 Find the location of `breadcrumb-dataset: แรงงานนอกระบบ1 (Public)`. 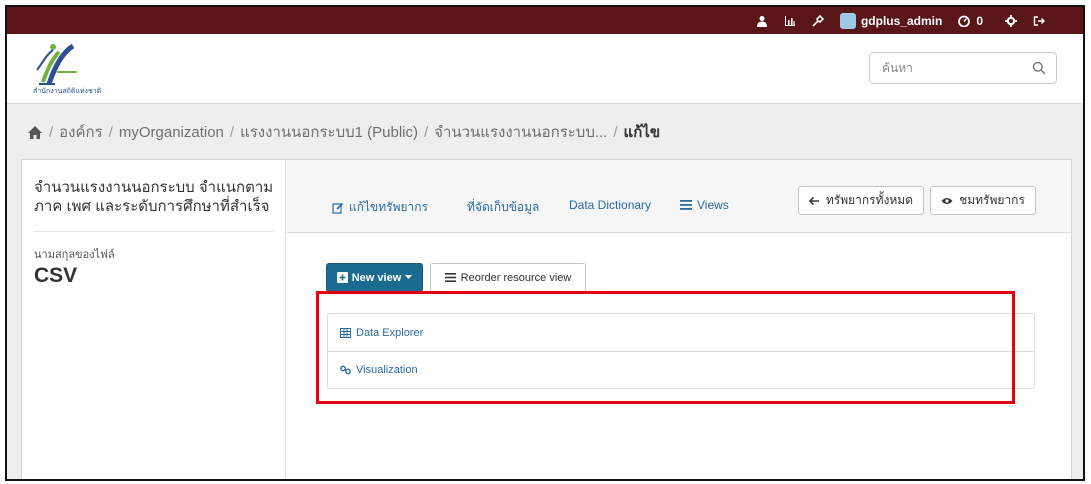

breadcrumb-dataset: แรงงานนอกระบบ1 (Public) is located at coordinates (329, 132).